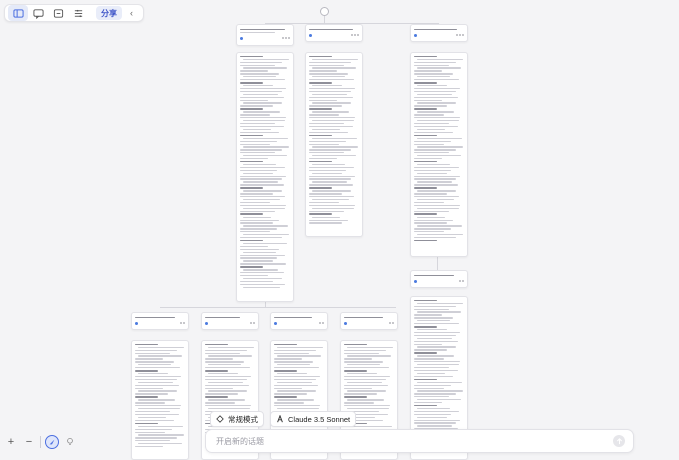 This screenshot has width=679, height=460. I want to click on chevron-left-icon: ‹, so click(131, 13).